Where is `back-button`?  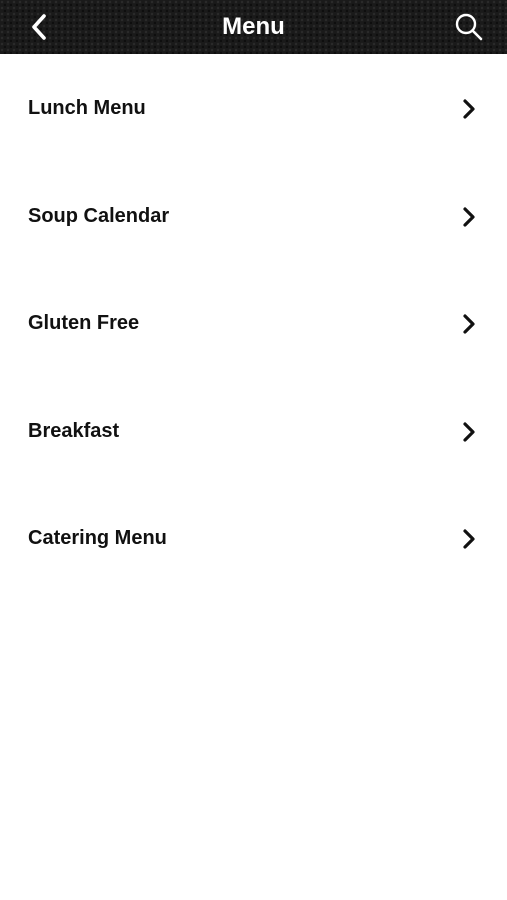
back-button is located at coordinates (39, 27).